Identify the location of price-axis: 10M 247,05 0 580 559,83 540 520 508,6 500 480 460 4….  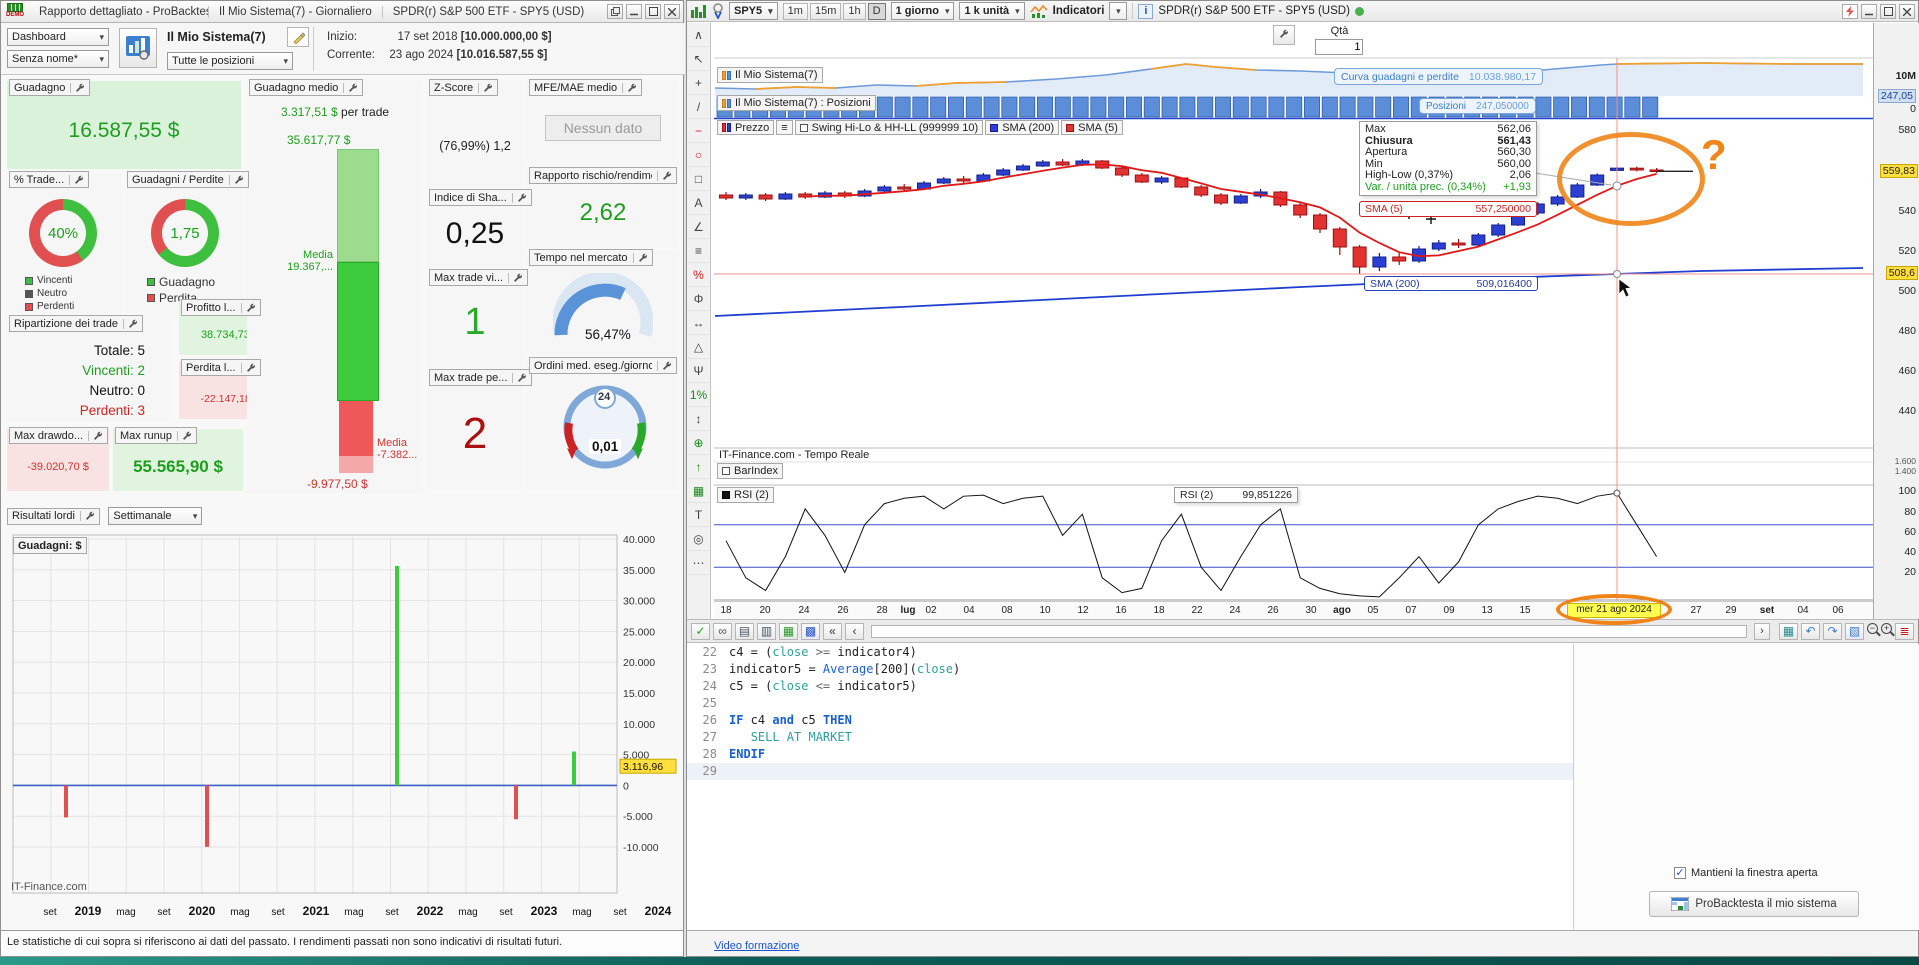
(1896, 321).